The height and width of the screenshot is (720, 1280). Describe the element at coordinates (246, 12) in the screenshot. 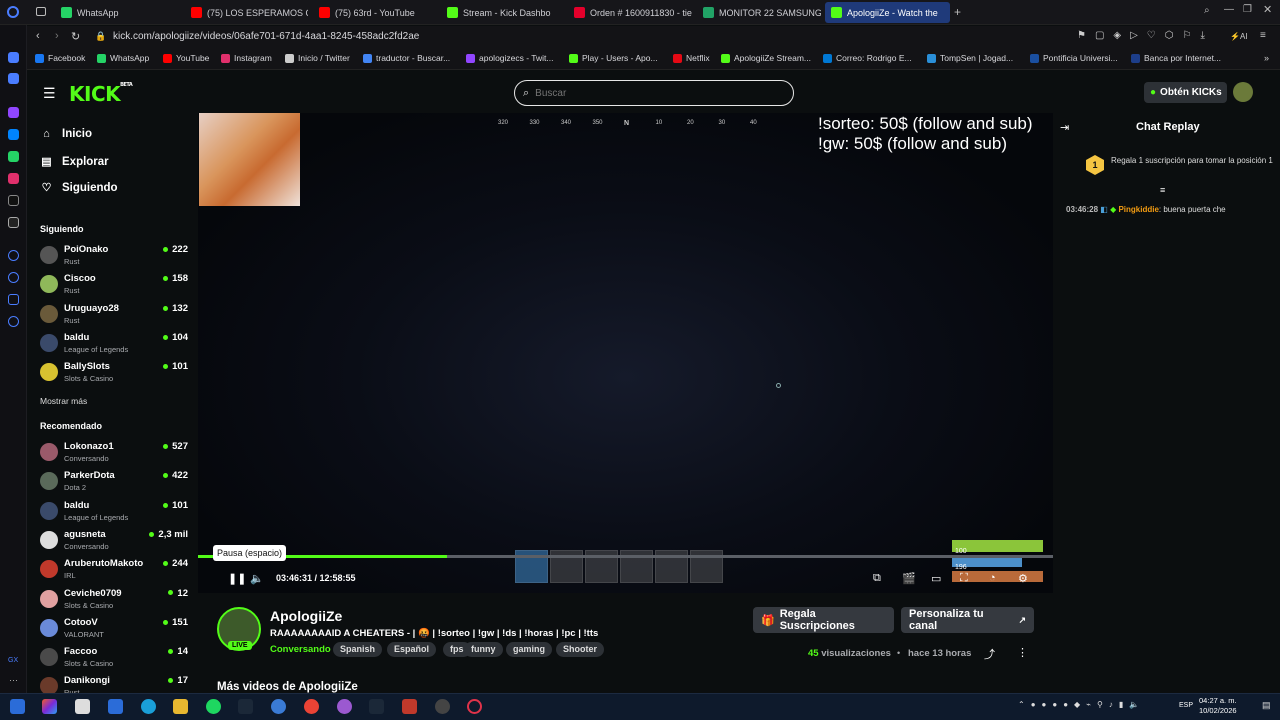

I see `browser-tab: (75) LOS ESPERAMOS QU` at that location.